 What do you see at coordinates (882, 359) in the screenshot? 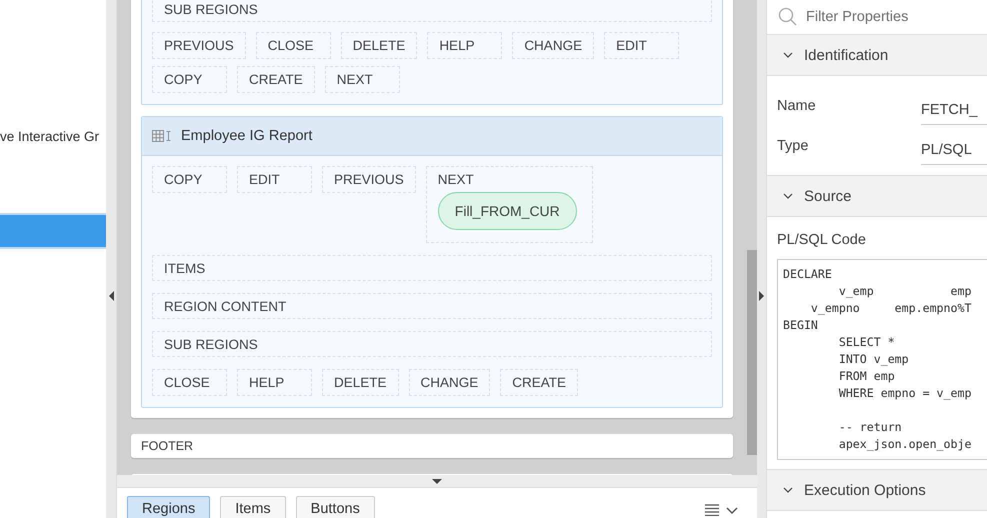
I see `code-editor: DECLARE v_emp emp v_empno emp.empno%T BEGIN SELECT * INTO v_emp FROM emp WHERE empno = v_emp -- return apex_json.open_obje` at bounding box center [882, 359].